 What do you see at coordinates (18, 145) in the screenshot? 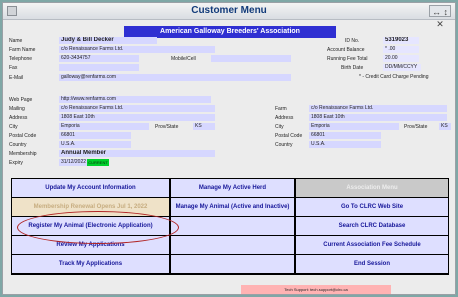
I see `country-label: Country` at bounding box center [18, 145].